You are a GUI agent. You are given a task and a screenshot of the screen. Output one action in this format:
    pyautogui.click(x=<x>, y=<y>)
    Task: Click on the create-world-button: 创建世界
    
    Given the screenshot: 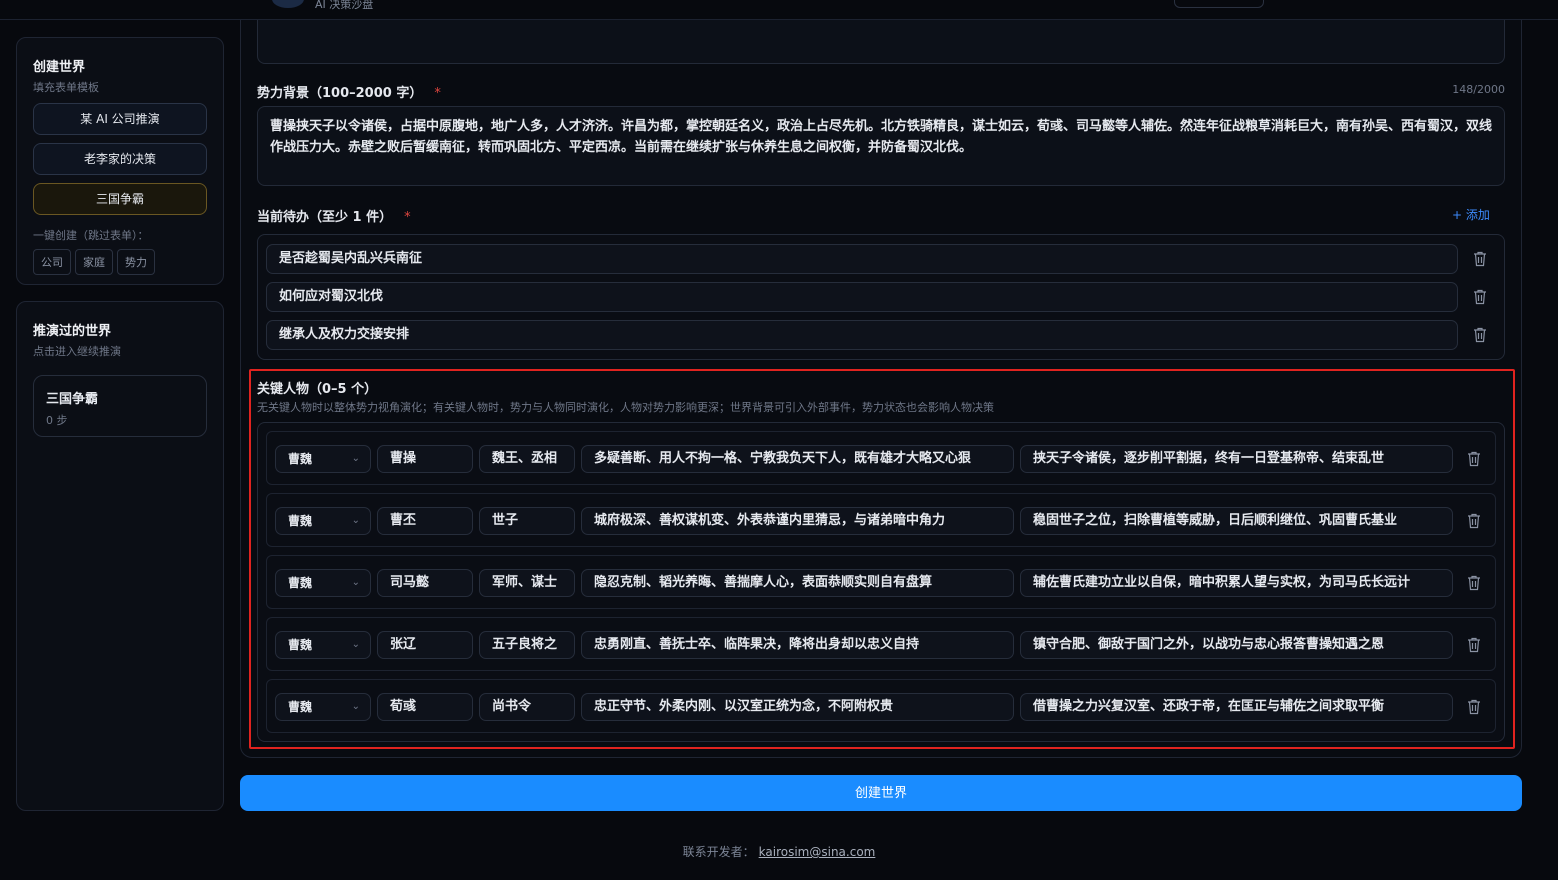 What is the action you would take?
    pyautogui.click(x=881, y=793)
    